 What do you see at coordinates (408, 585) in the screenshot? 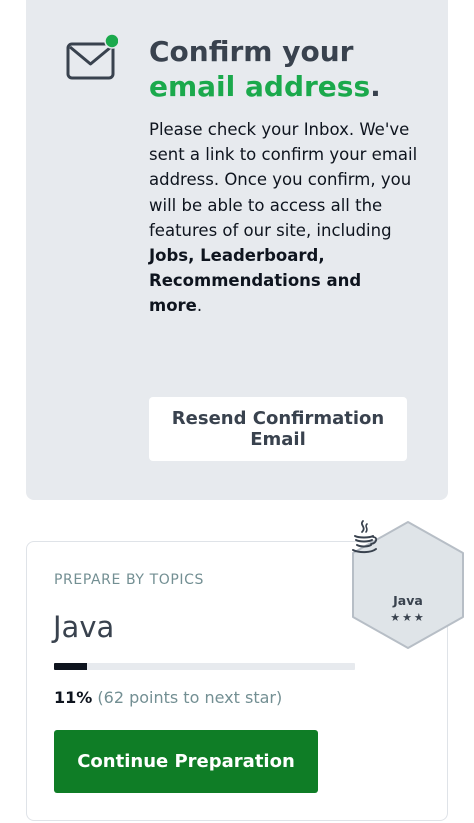
I see `java-badge: Java ★★★` at bounding box center [408, 585].